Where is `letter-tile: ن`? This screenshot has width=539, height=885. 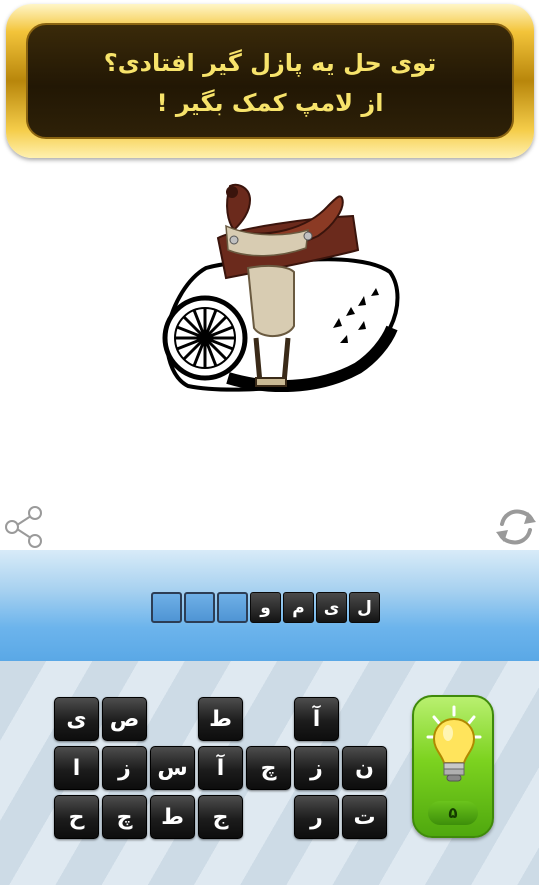 letter-tile: ن is located at coordinates (364, 768).